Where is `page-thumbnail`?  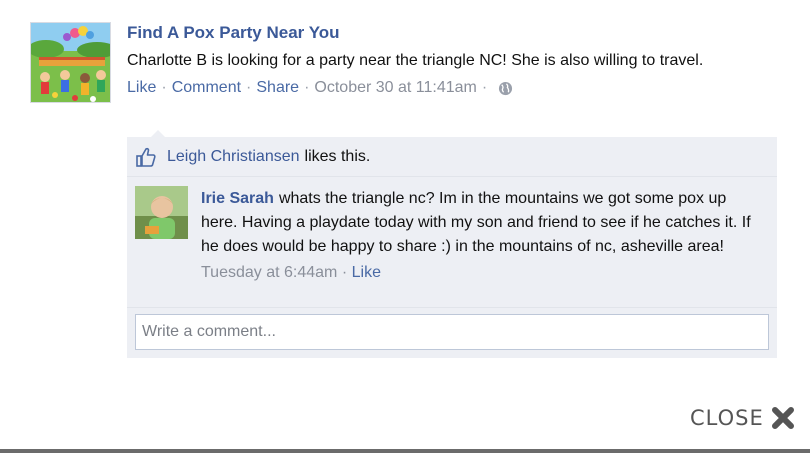 page-thumbnail is located at coordinates (70, 62).